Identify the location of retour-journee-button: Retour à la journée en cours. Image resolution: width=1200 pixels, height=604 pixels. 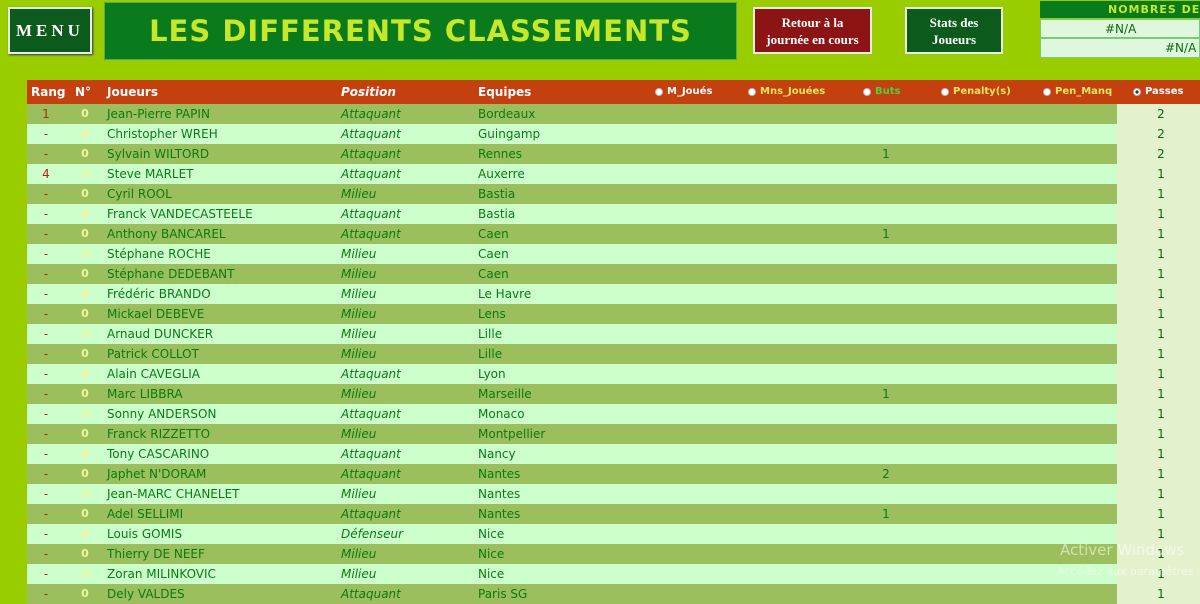
(812, 30).